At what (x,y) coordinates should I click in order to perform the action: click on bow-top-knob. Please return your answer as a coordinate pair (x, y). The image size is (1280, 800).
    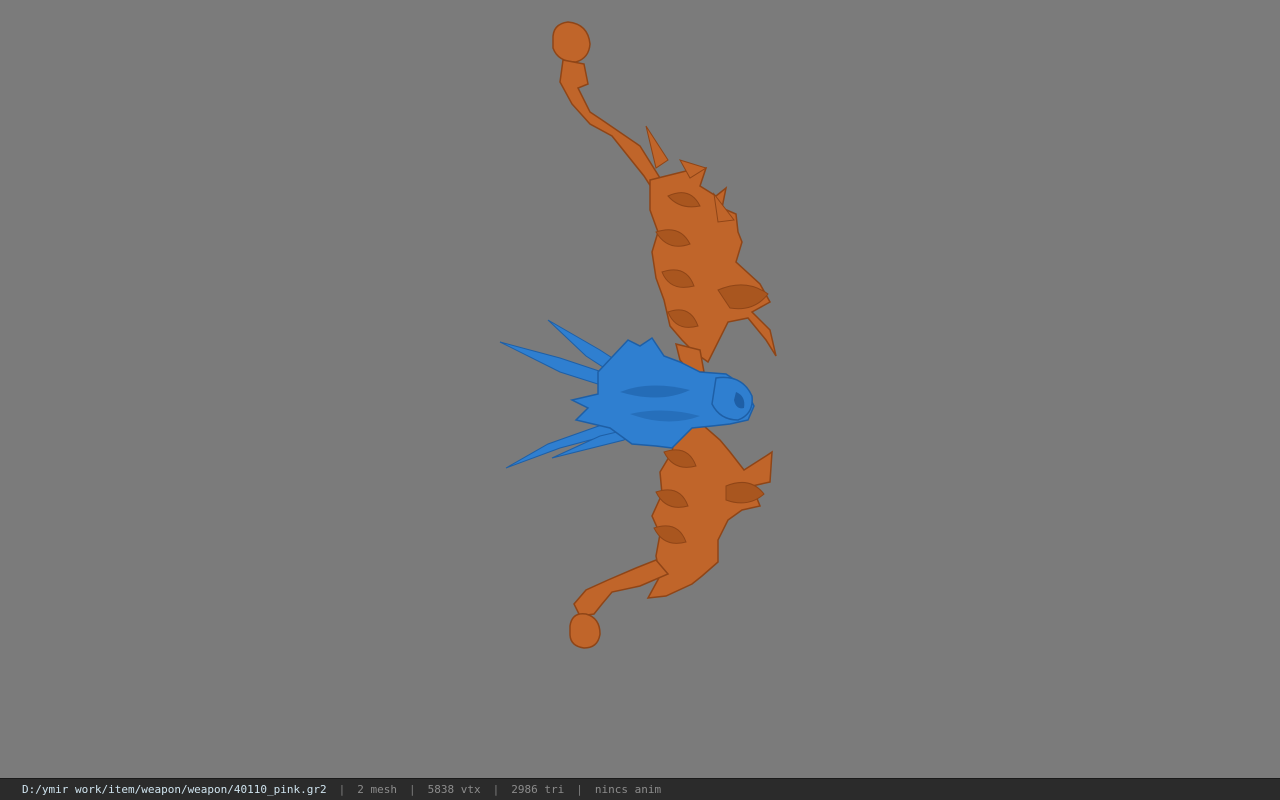
    Looking at the image, I should click on (571, 42).